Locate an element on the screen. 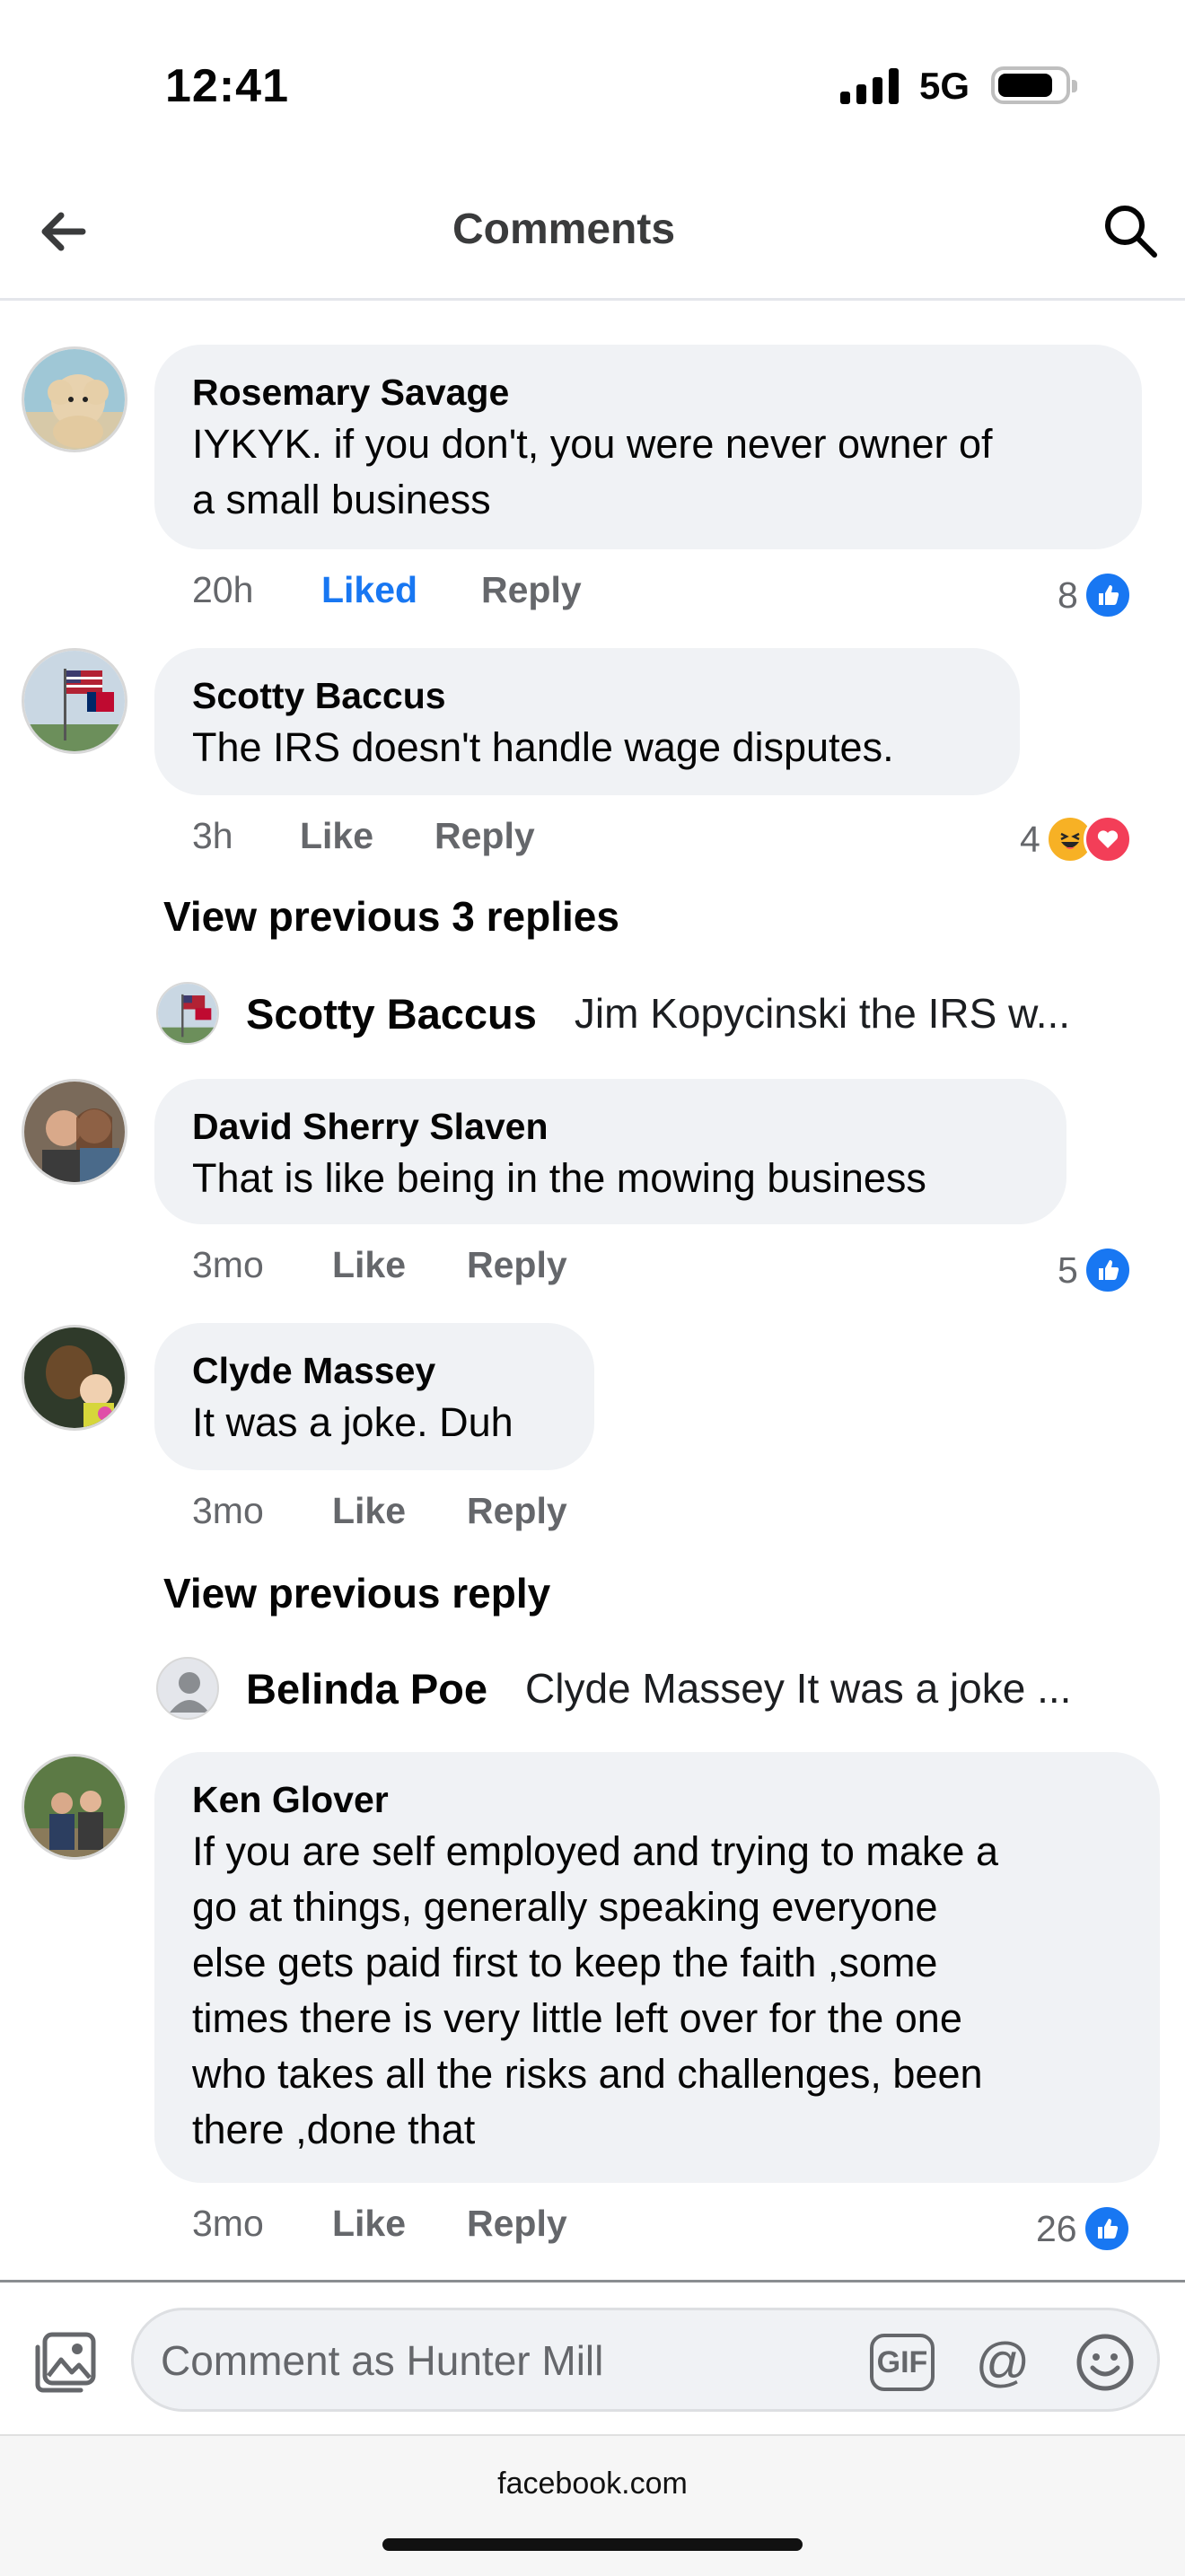  home-indicator is located at coordinates (592, 2544).